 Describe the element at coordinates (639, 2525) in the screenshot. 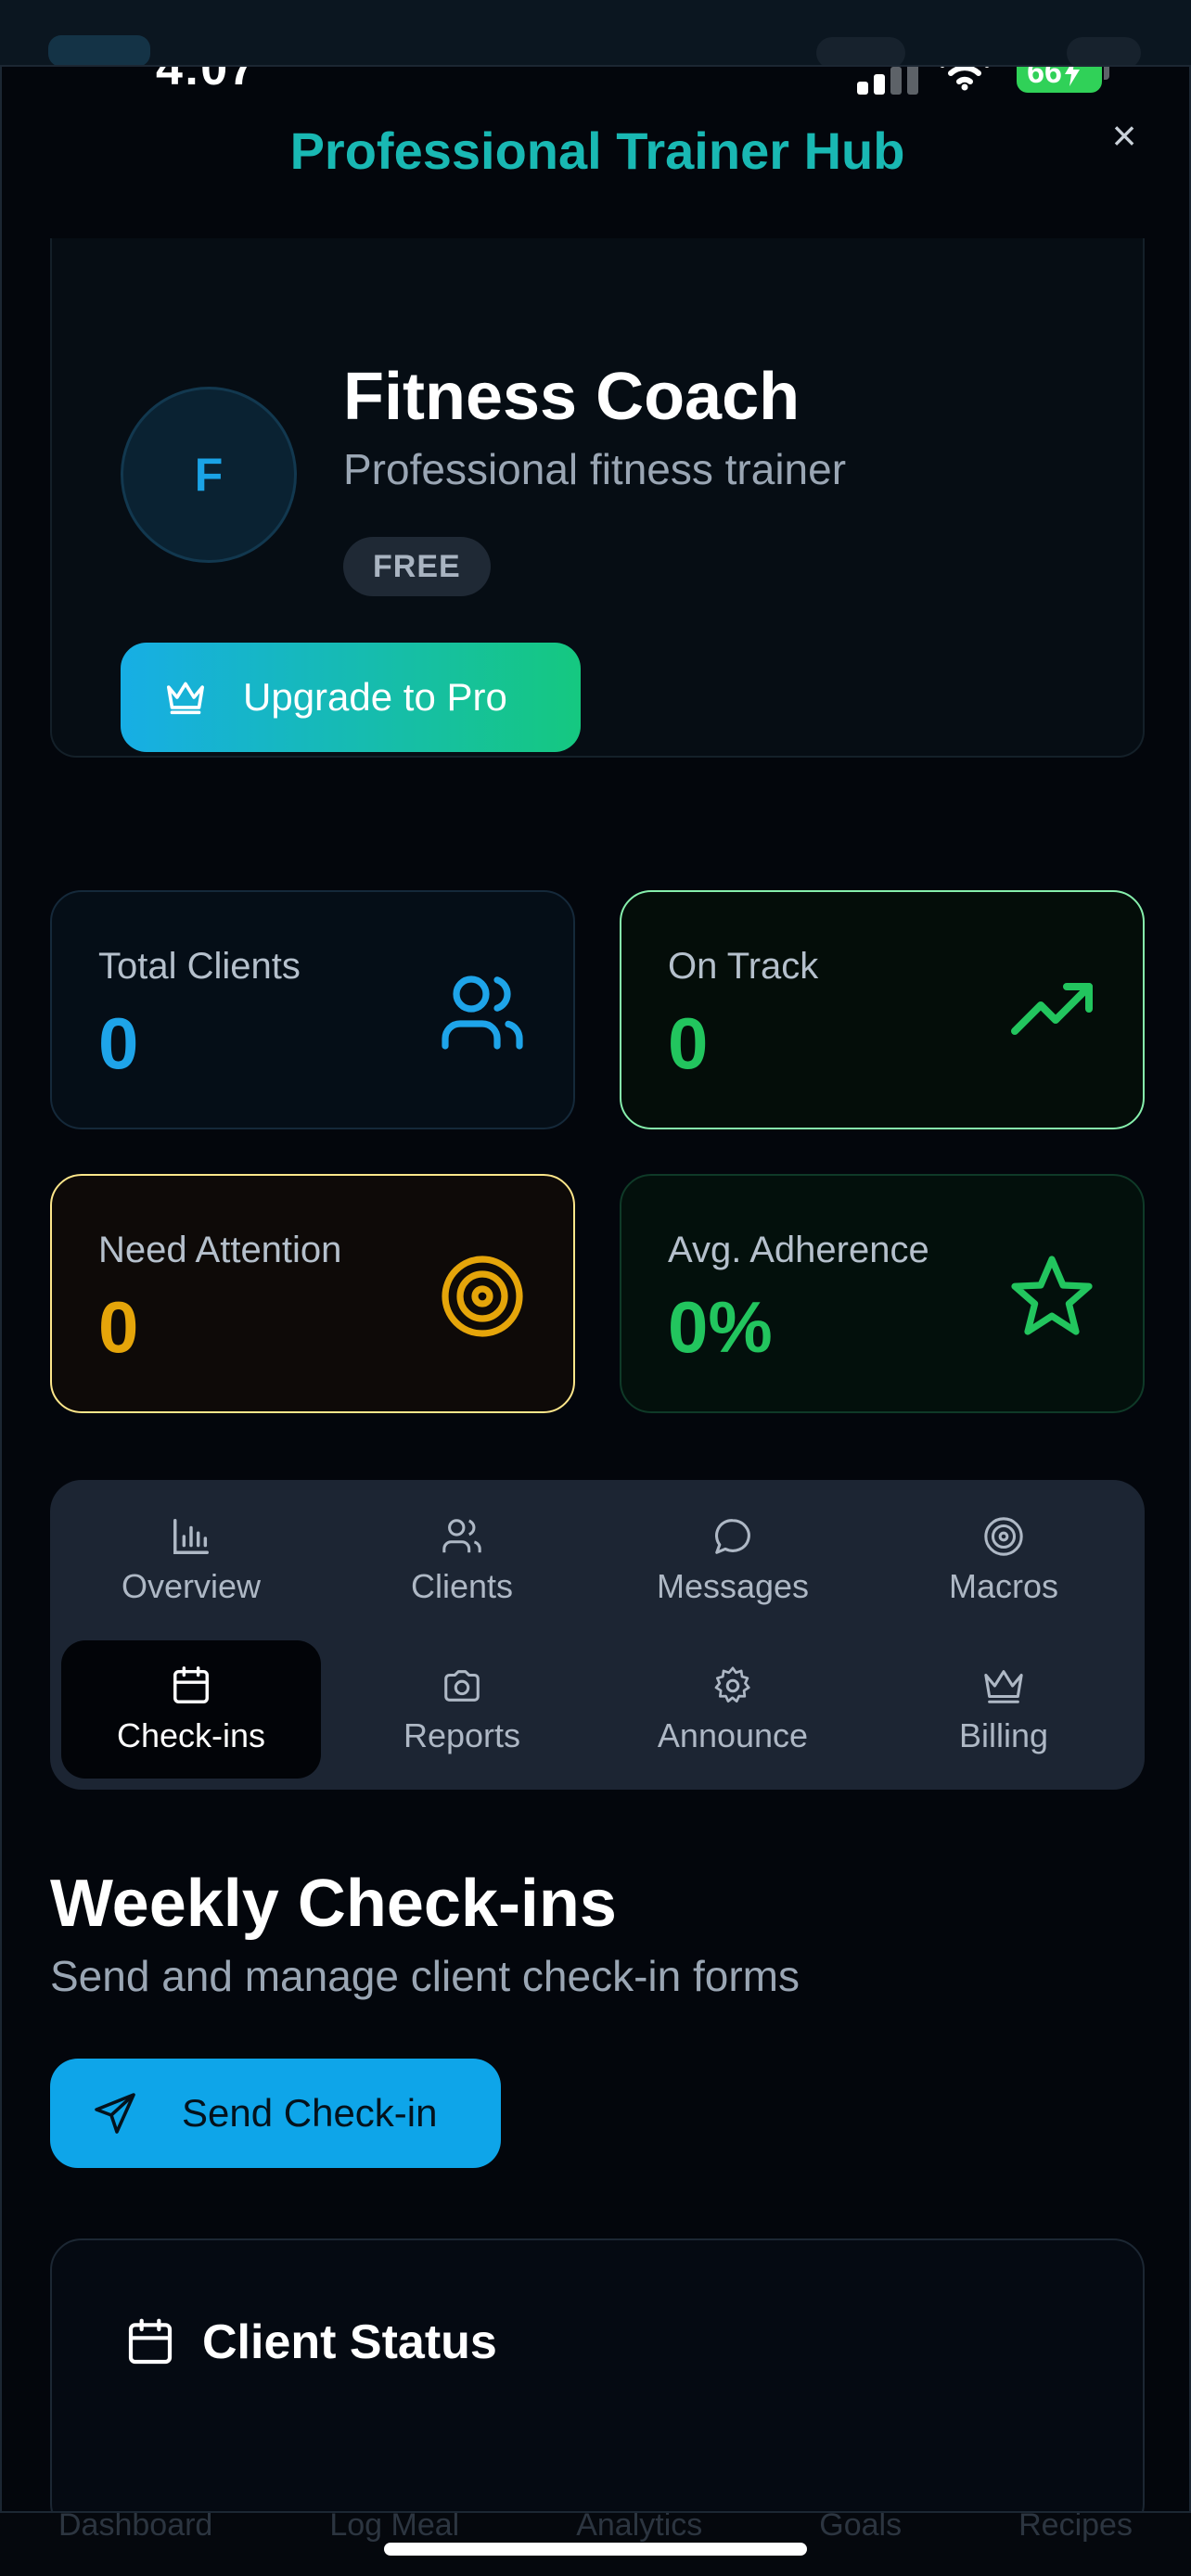

I see `background-tab: Analytics` at that location.